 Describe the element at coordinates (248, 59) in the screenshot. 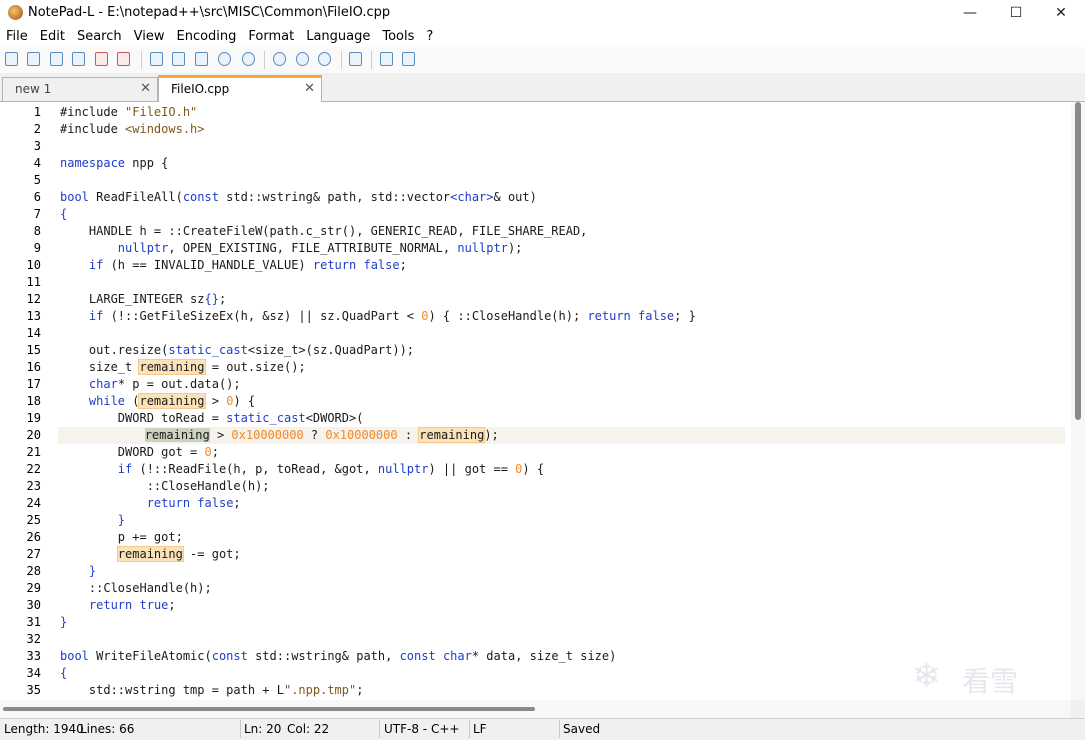

I see `redo-icon` at that location.